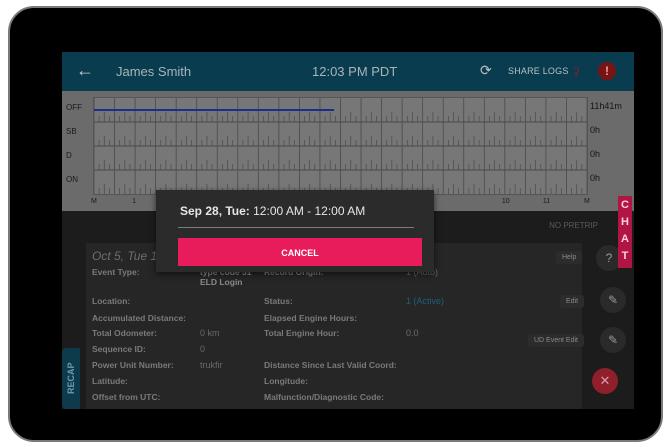 This screenshot has height=447, width=671. I want to click on alert-icon: !, so click(607, 71).